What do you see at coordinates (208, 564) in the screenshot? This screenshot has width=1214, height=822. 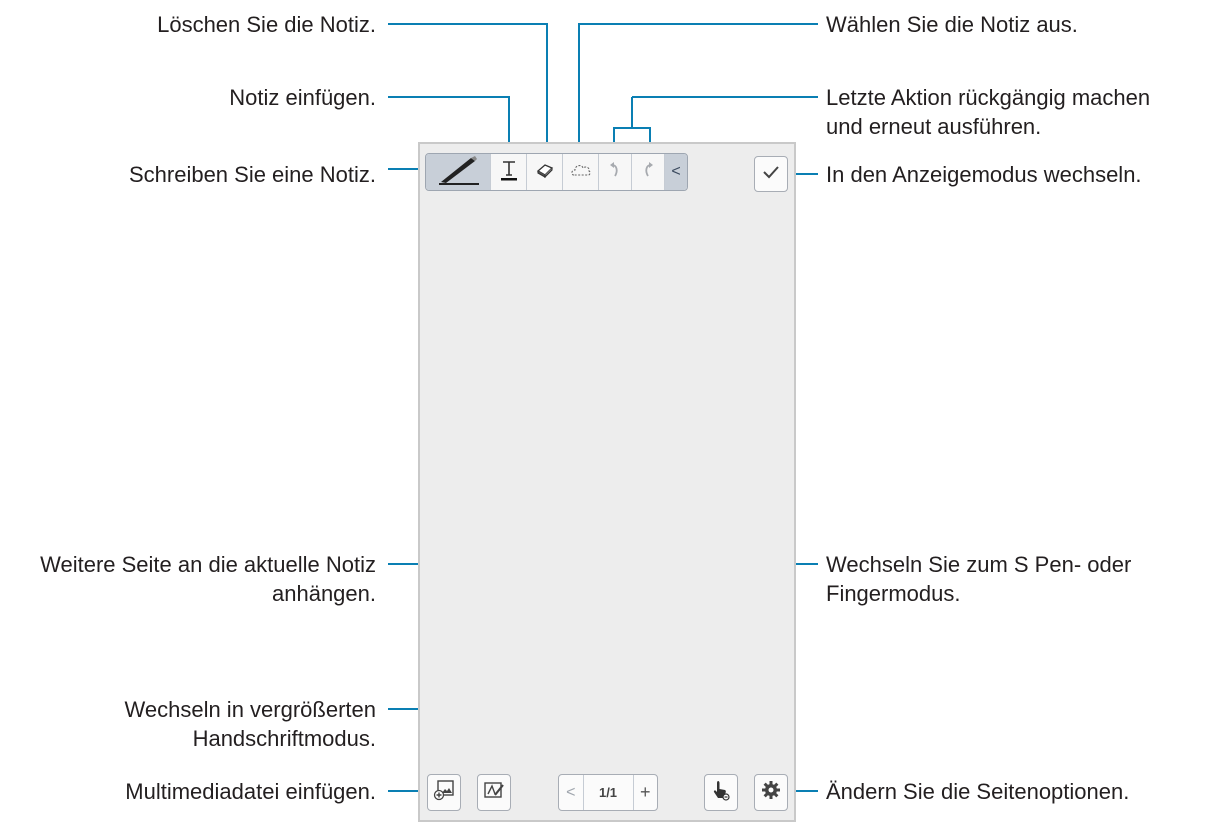 I see `callout-add-page-1: Weitere Seite an die aktuelle Notiz` at bounding box center [208, 564].